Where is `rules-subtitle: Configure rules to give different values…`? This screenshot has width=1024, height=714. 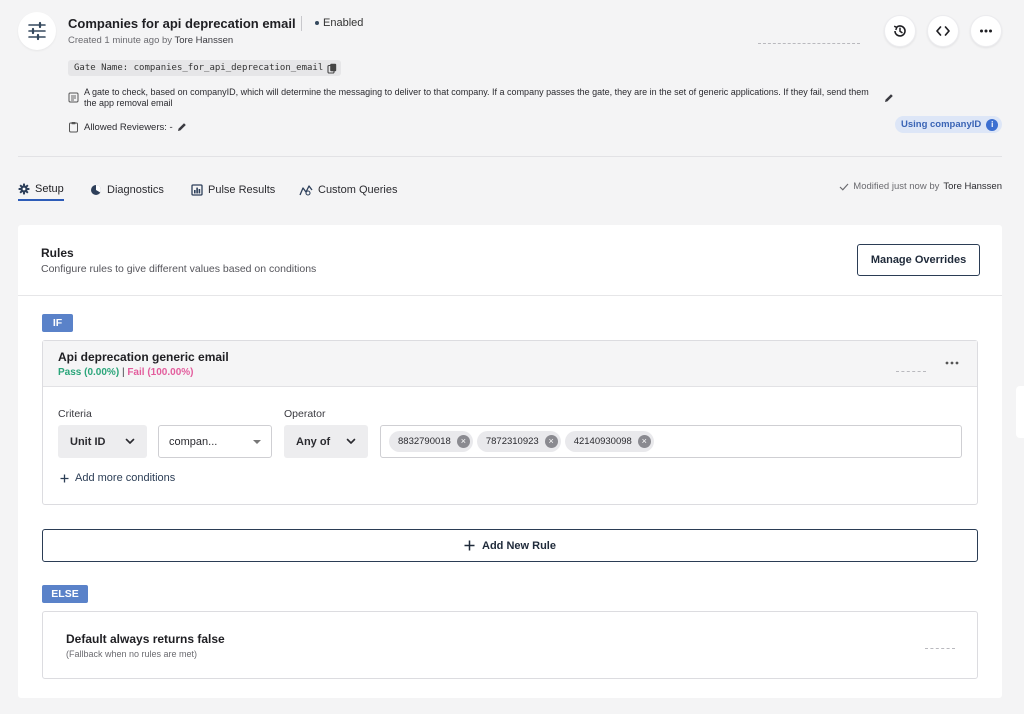 rules-subtitle: Configure rules to give different values… is located at coordinates (179, 269).